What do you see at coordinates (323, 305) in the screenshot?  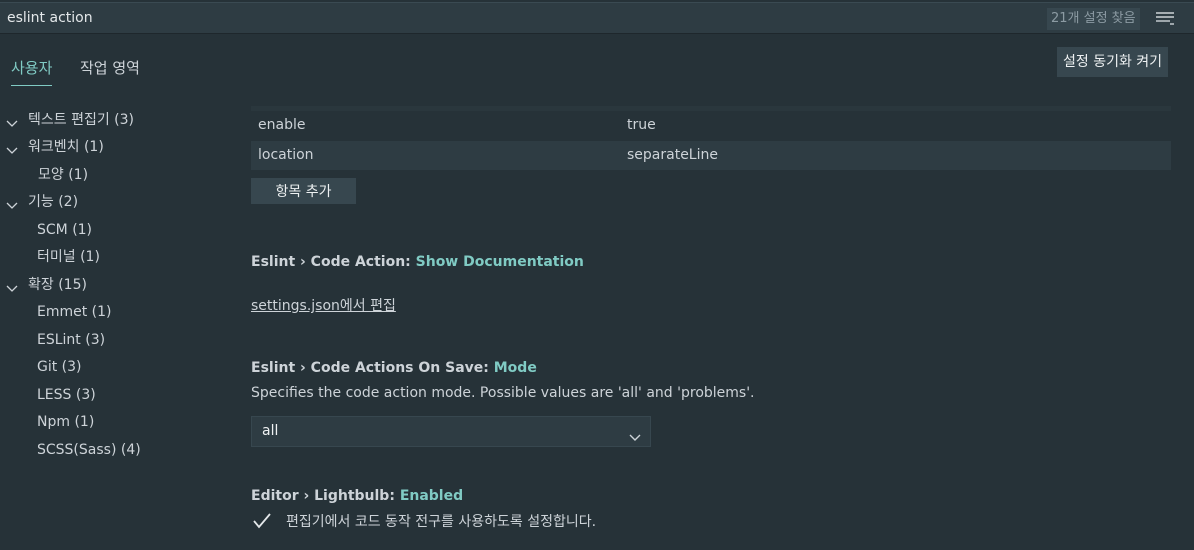 I see `edit-in-settings-json-link: settings.json에서 편집` at bounding box center [323, 305].